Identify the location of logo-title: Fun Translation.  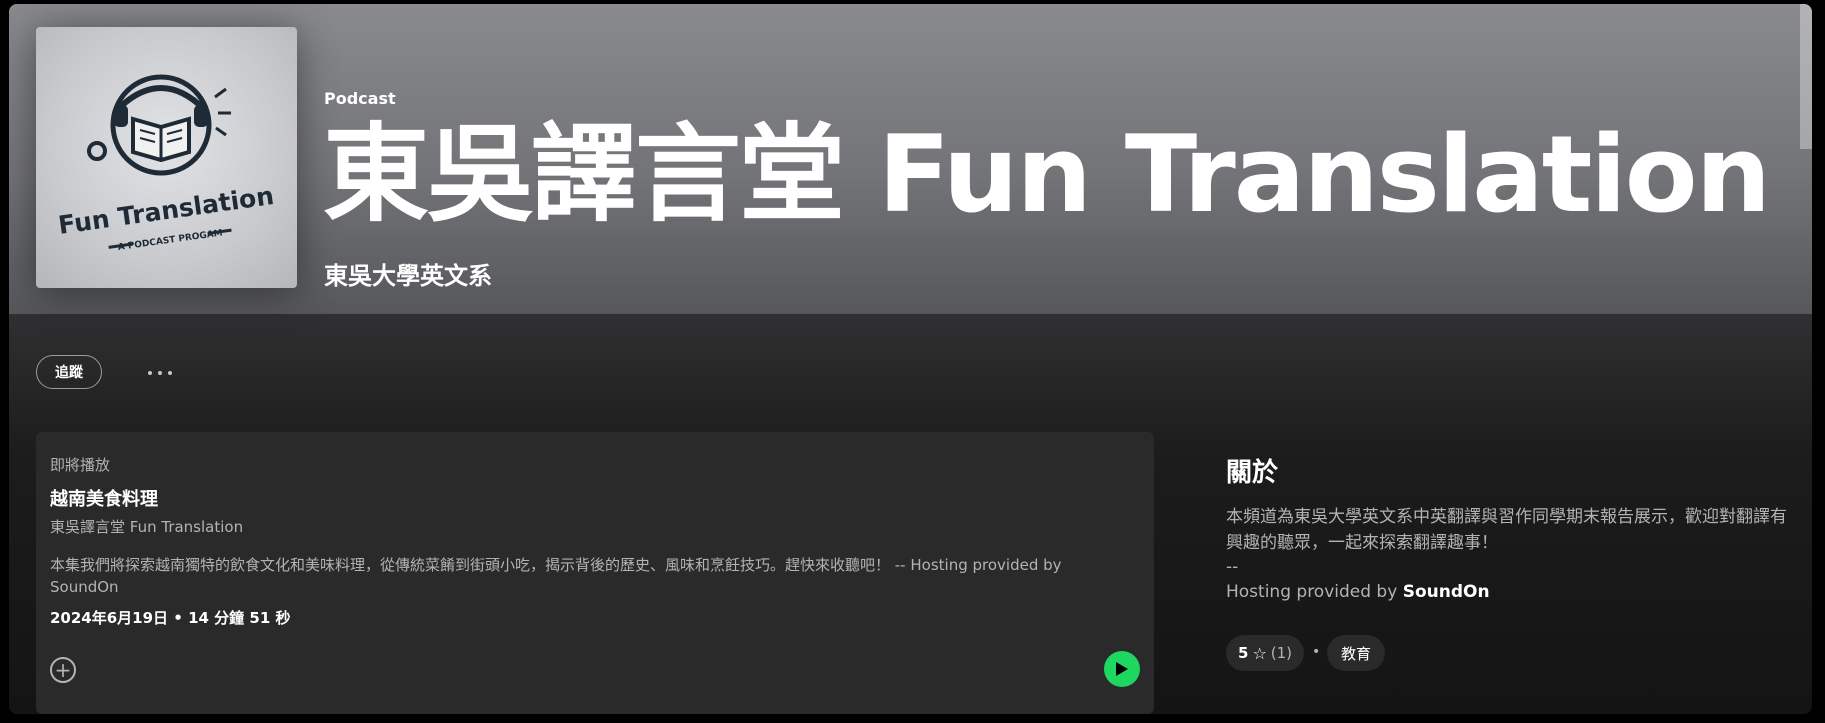
(165, 210).